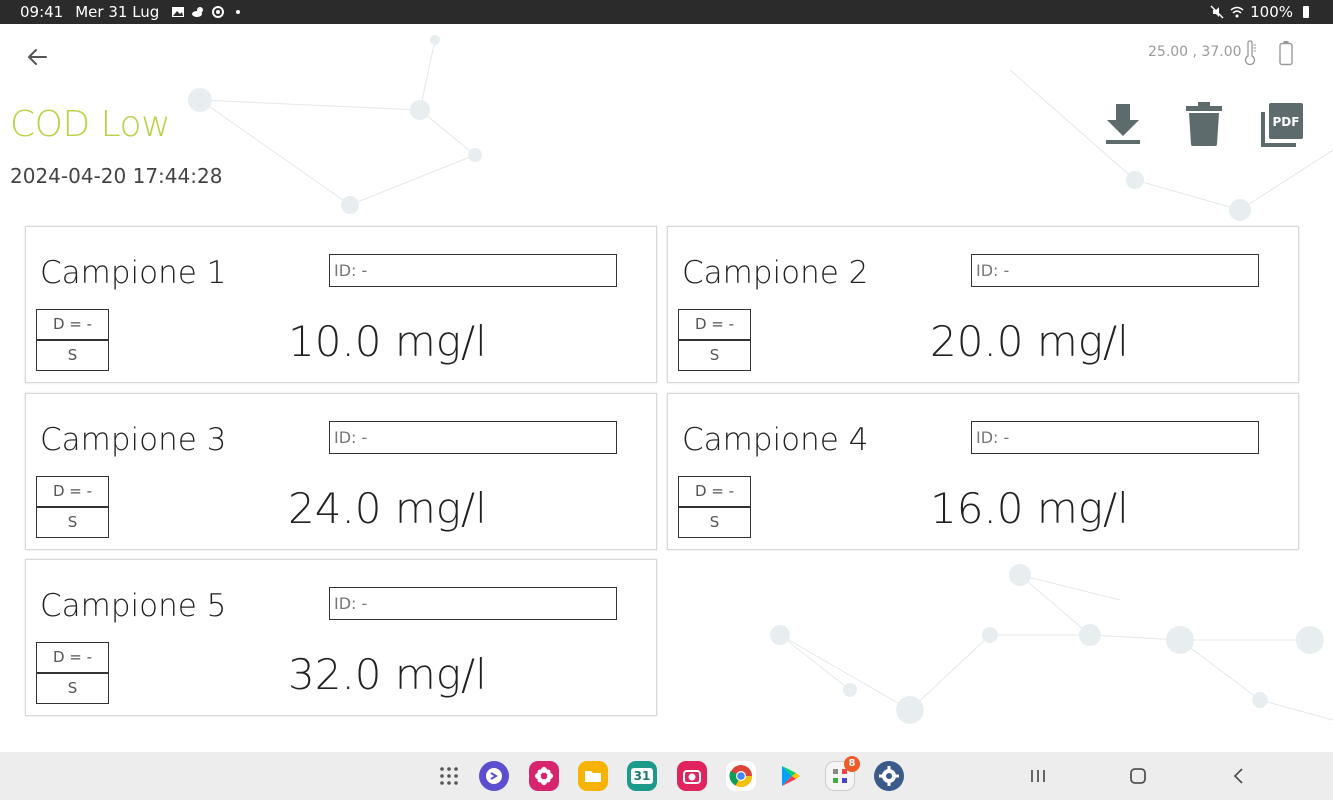 This screenshot has height=800, width=1333. What do you see at coordinates (387, 508) in the screenshot?
I see `sample-value: 24.0 mg/l` at bounding box center [387, 508].